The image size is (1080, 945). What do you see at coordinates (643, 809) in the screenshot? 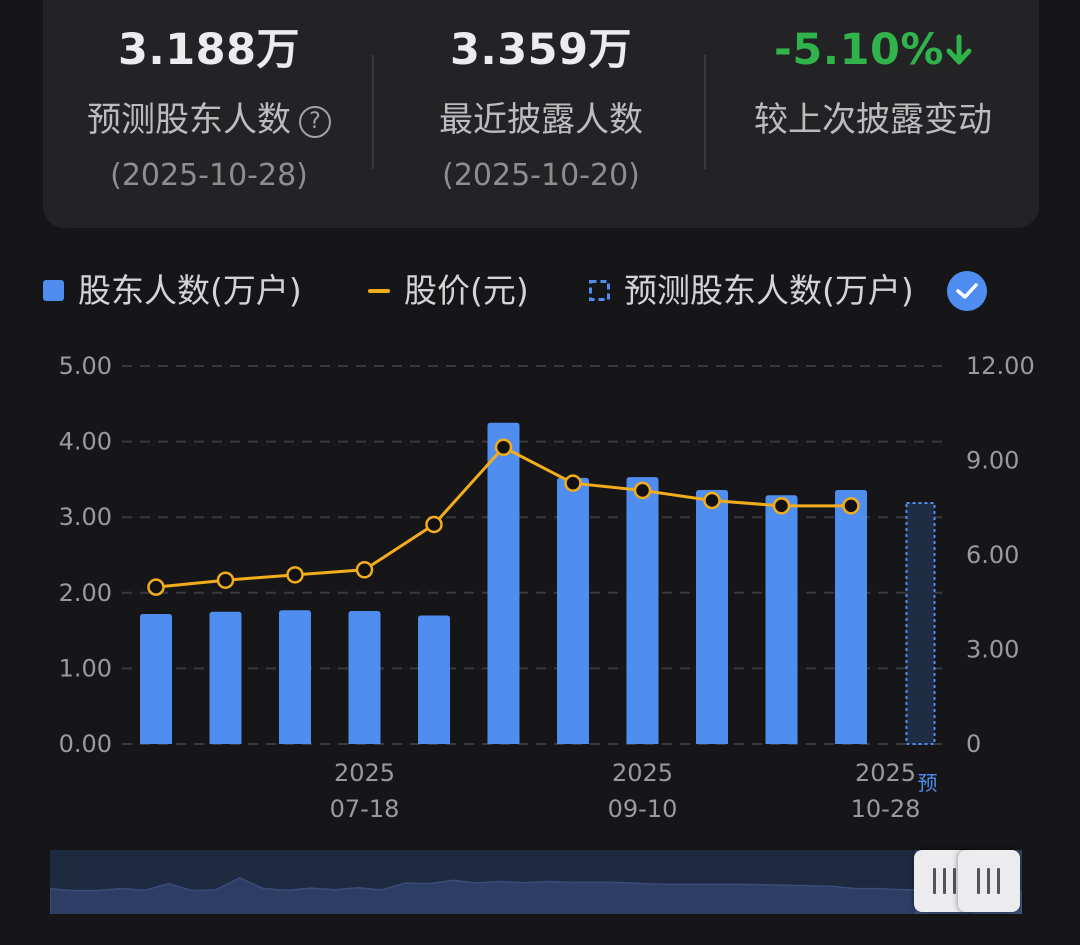
I see `x-axis-date: 09-10` at bounding box center [643, 809].